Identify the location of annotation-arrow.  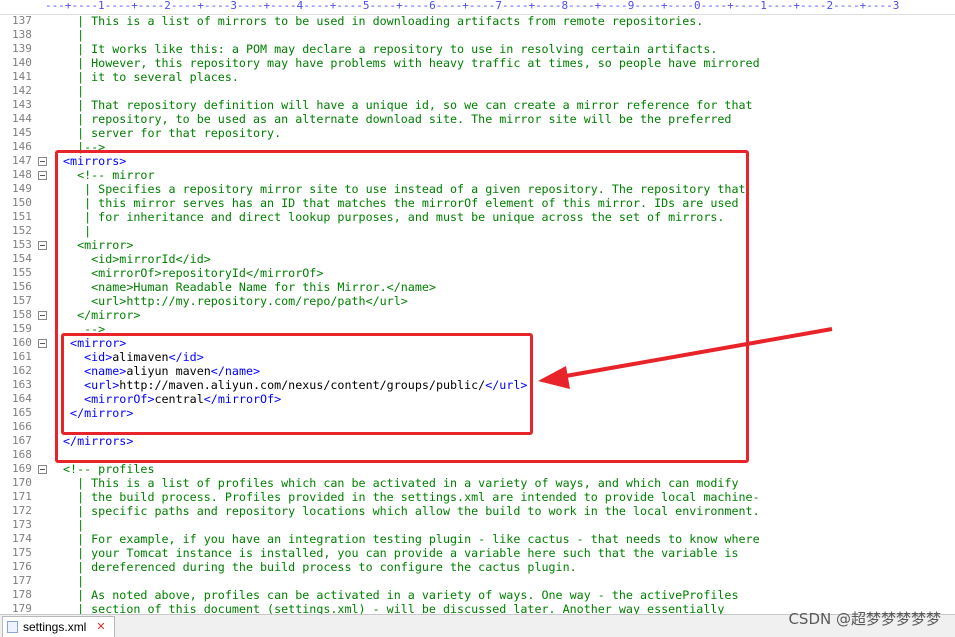
(685, 358).